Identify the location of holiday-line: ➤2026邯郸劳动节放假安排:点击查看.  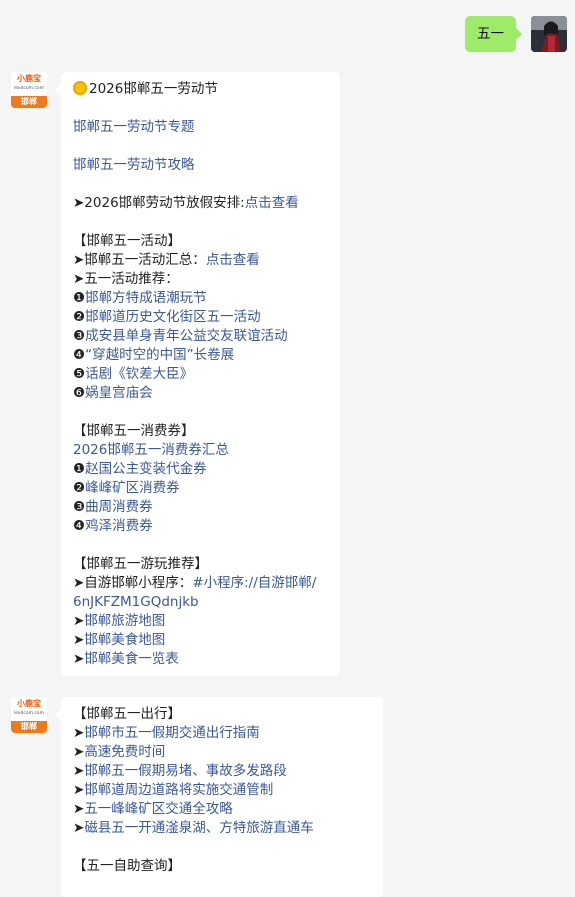
(200, 203).